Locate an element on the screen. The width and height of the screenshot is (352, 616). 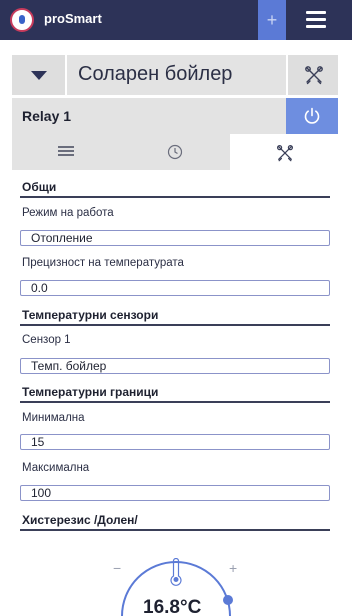
min-label: Минимална is located at coordinates (53, 418).